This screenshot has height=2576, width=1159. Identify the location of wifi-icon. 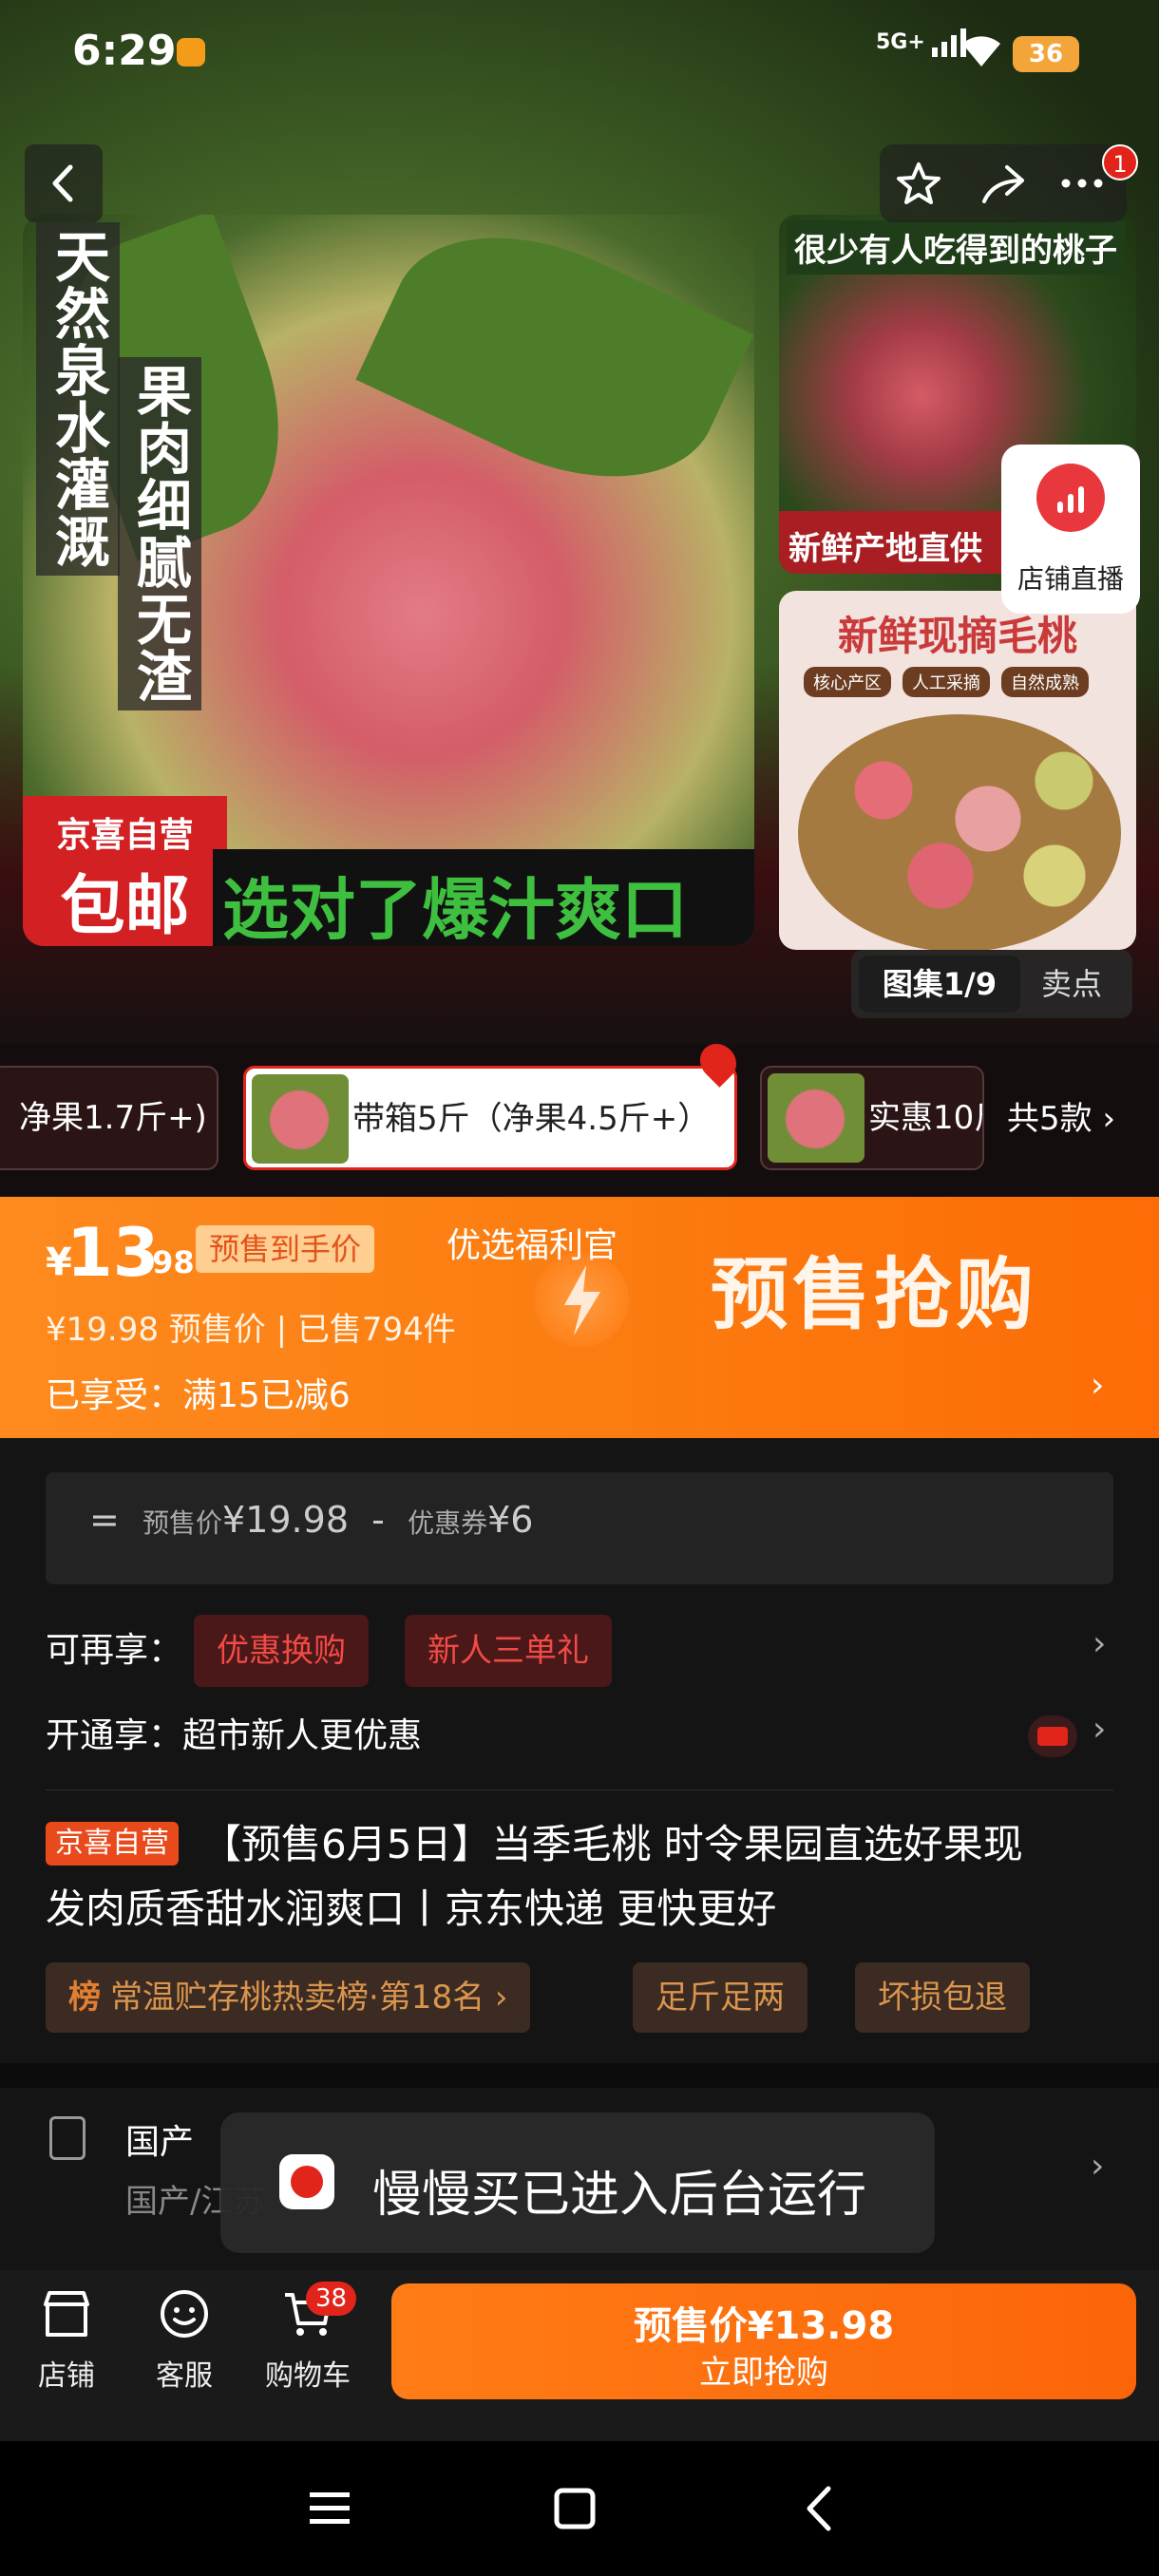
(981, 51).